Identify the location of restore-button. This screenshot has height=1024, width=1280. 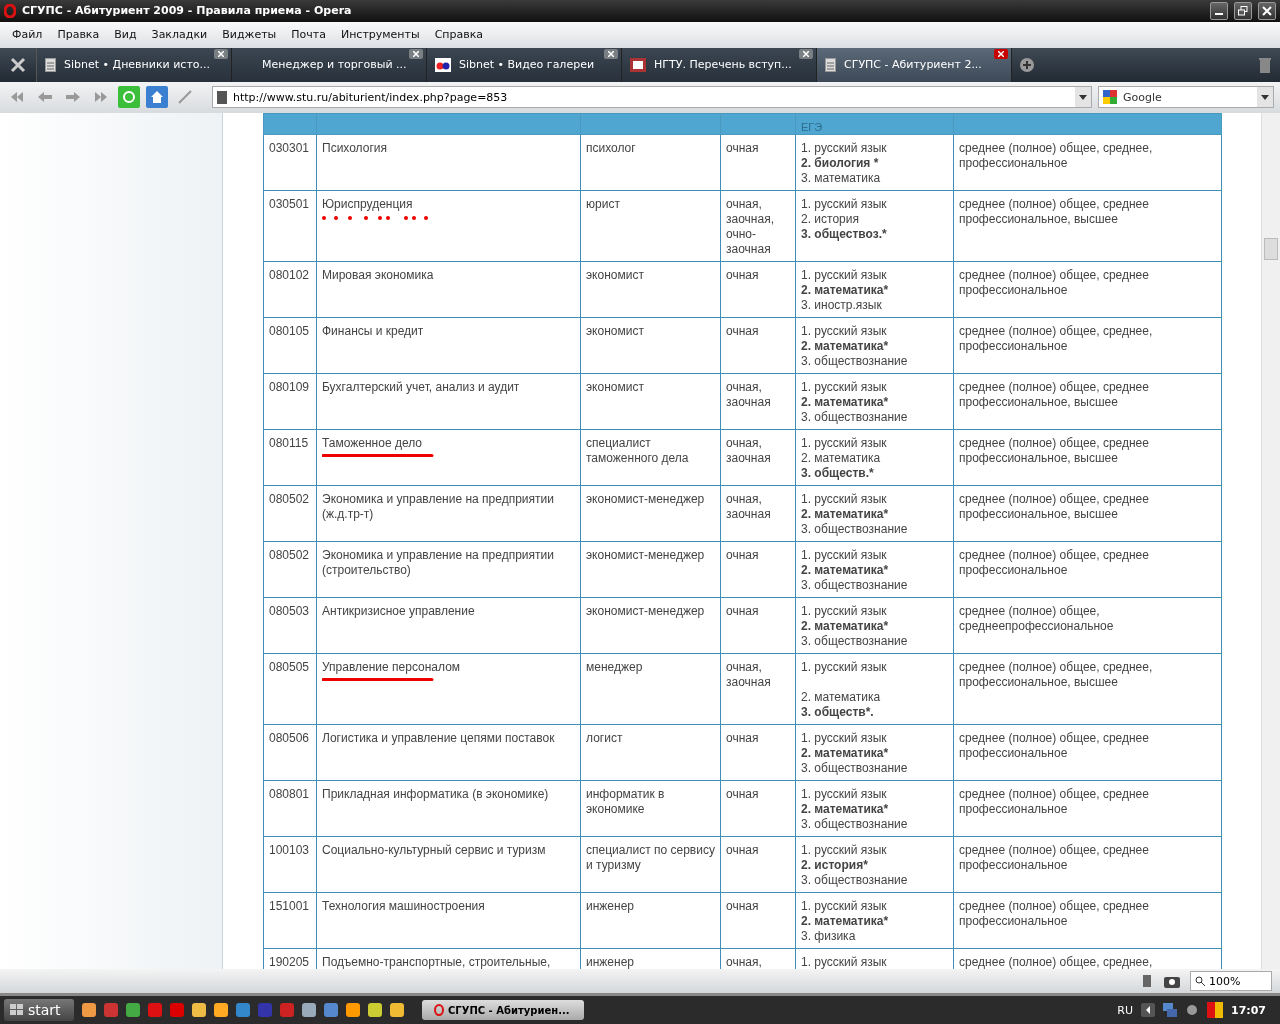
(1243, 10).